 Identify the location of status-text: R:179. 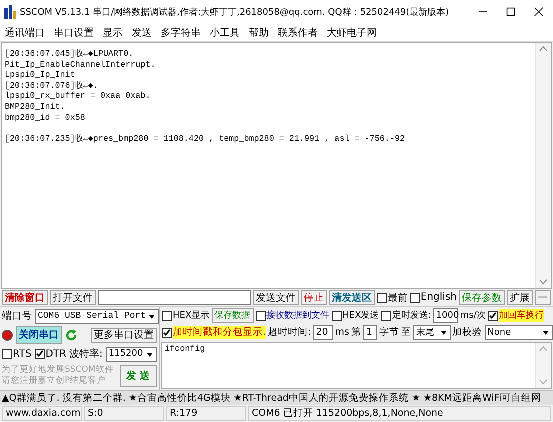
(206, 413).